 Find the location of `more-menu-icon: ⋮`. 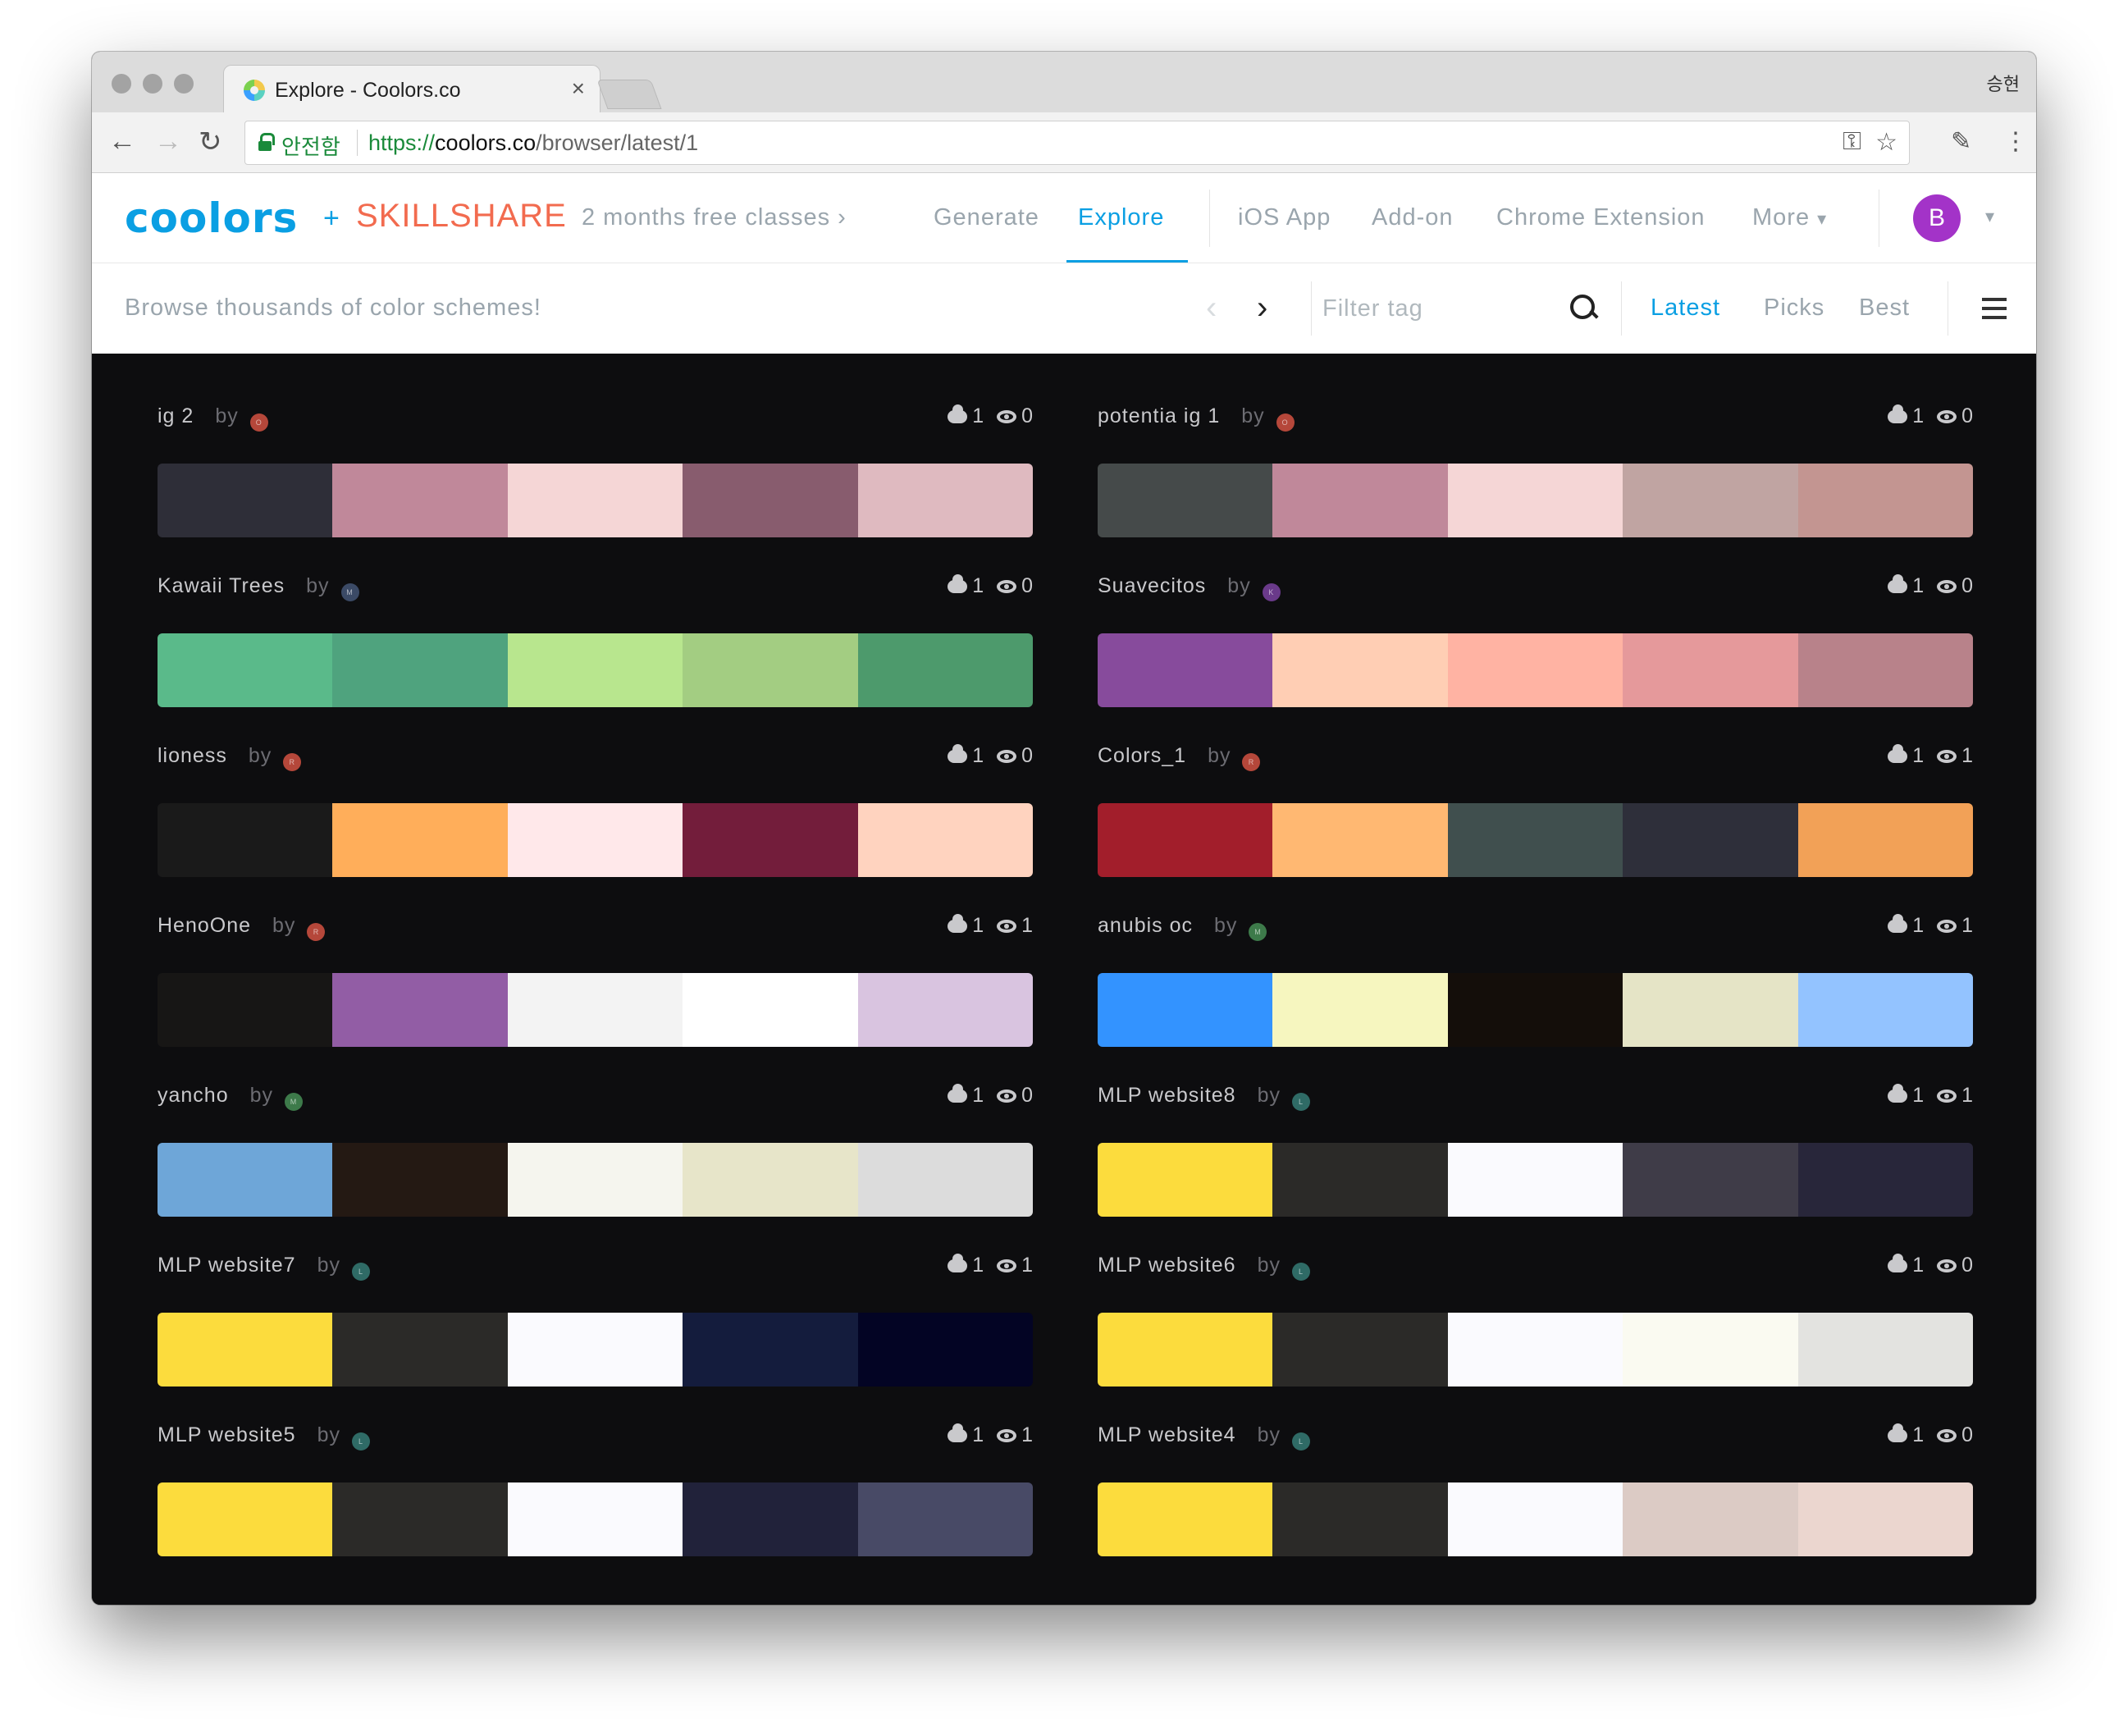

more-menu-icon: ⋮ is located at coordinates (2015, 141).